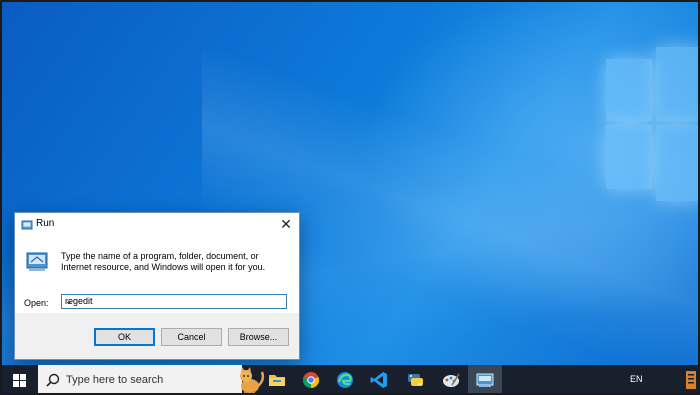 The width and height of the screenshot is (700, 395). I want to click on python-icon, so click(415, 380).